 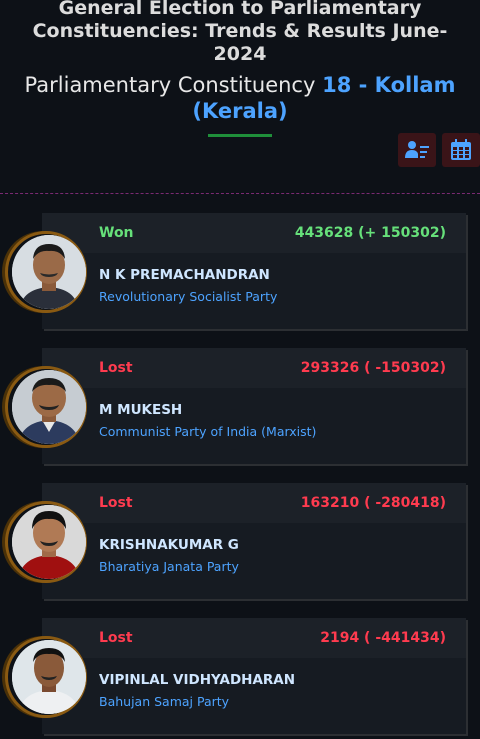 I want to click on calendar-icon, so click(x=461, y=149).